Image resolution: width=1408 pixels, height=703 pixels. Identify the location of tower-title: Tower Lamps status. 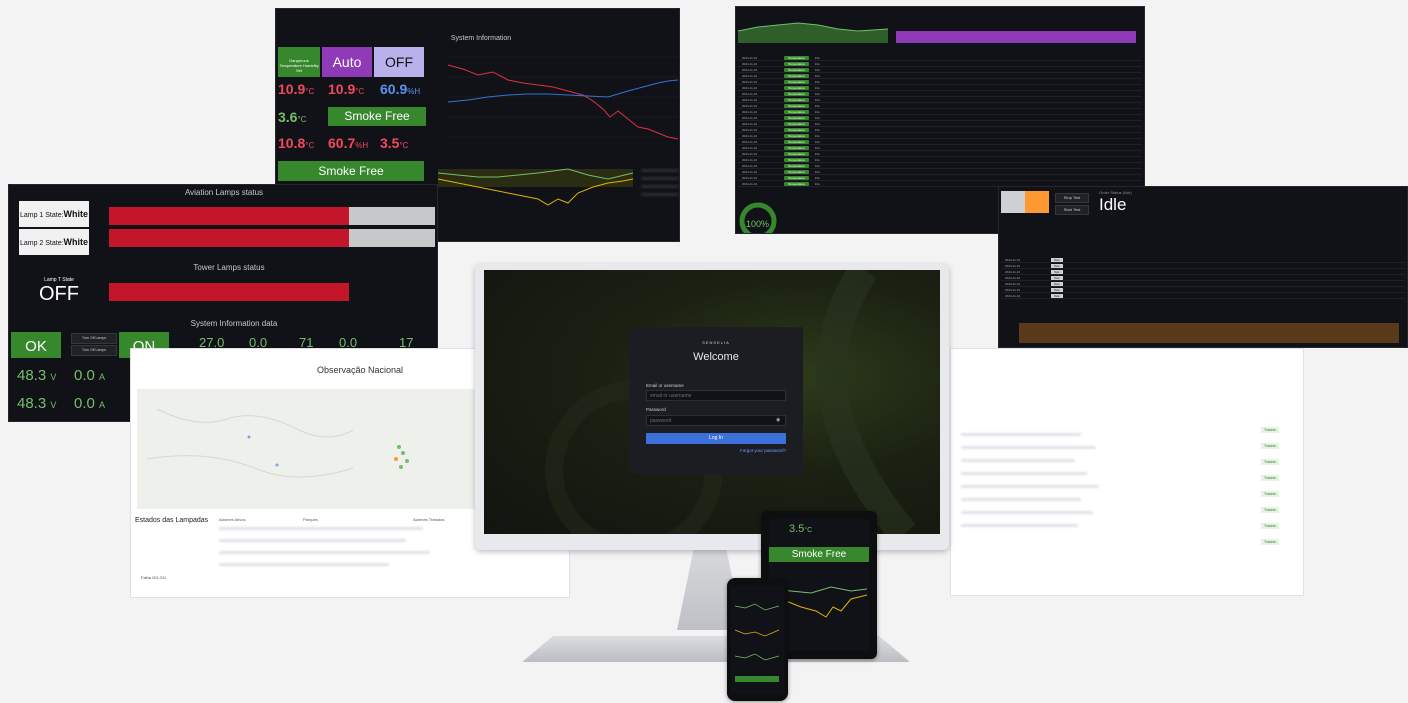
(229, 267).